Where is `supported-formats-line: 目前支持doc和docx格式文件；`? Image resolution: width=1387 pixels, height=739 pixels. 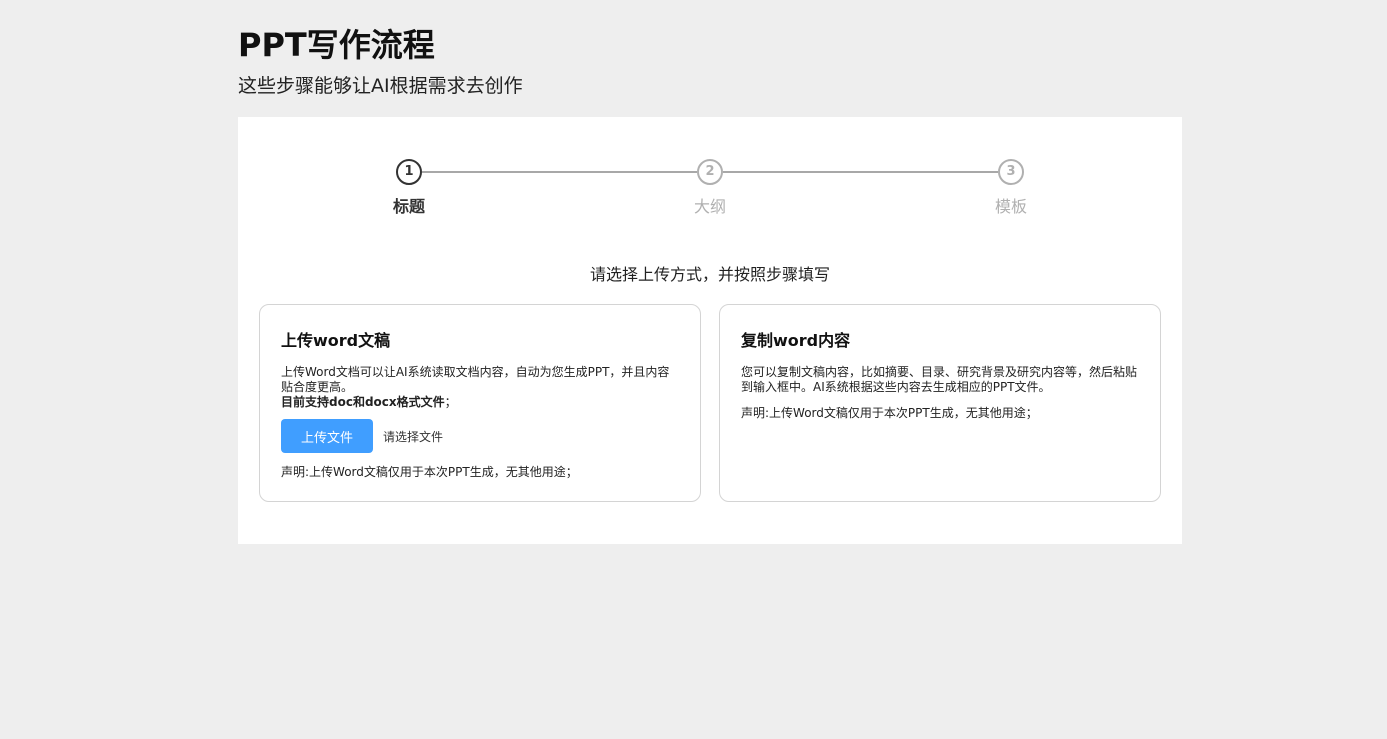 supported-formats-line: 目前支持doc和docx格式文件； is located at coordinates (480, 402).